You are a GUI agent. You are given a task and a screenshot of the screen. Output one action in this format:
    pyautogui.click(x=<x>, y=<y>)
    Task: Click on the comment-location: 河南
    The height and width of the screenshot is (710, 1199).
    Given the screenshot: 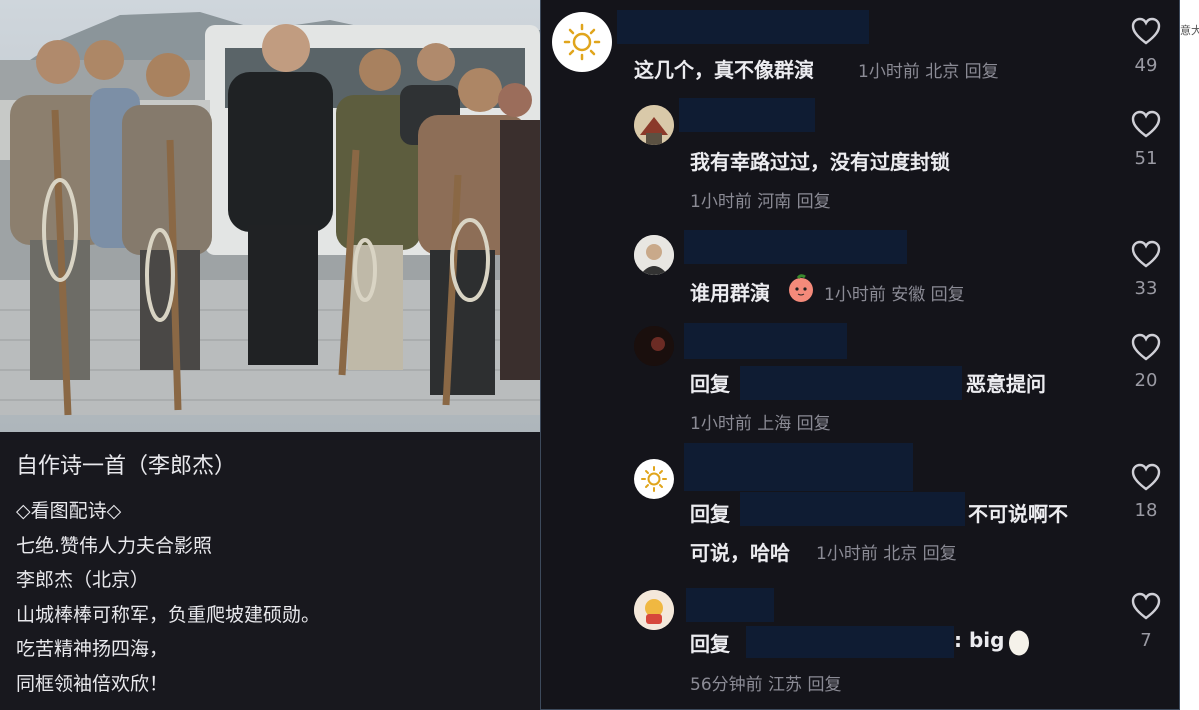 What is the action you would take?
    pyautogui.click(x=774, y=202)
    